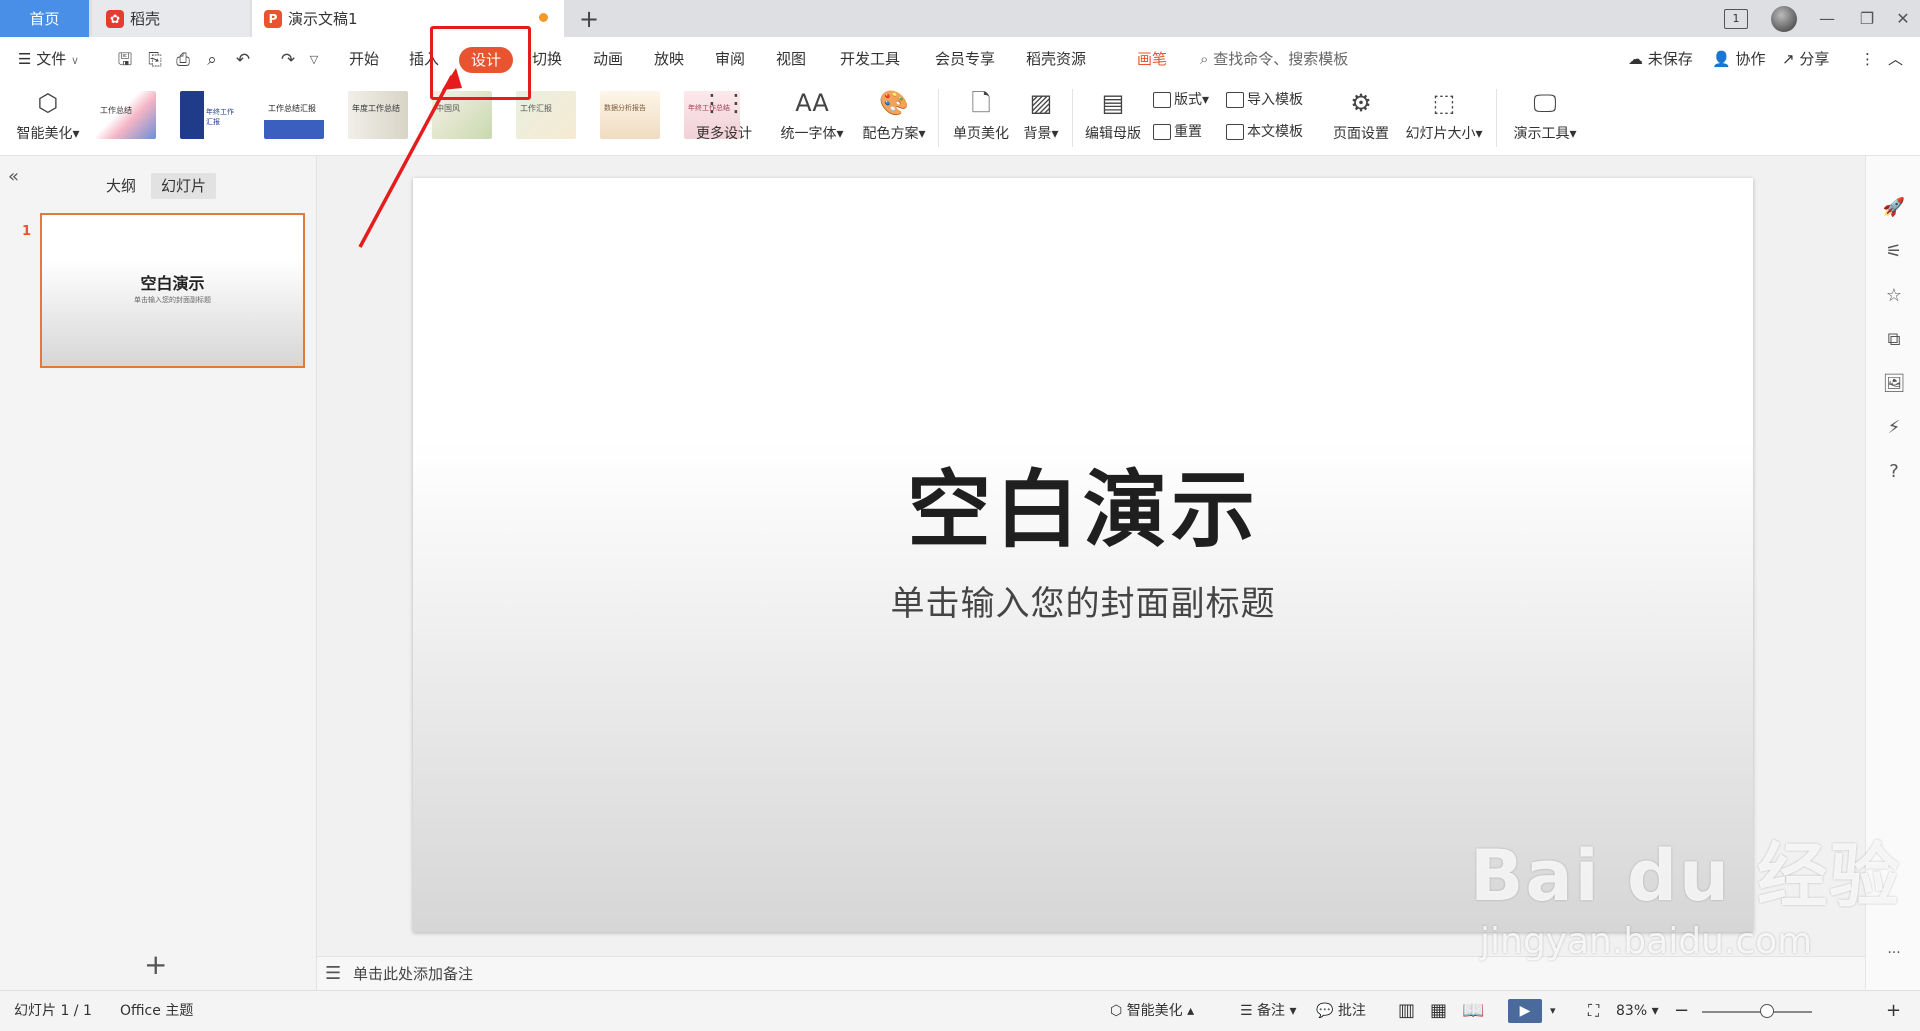 The image size is (1920, 1031). What do you see at coordinates (1901, 18) in the screenshot?
I see `close-icon: ✕` at bounding box center [1901, 18].